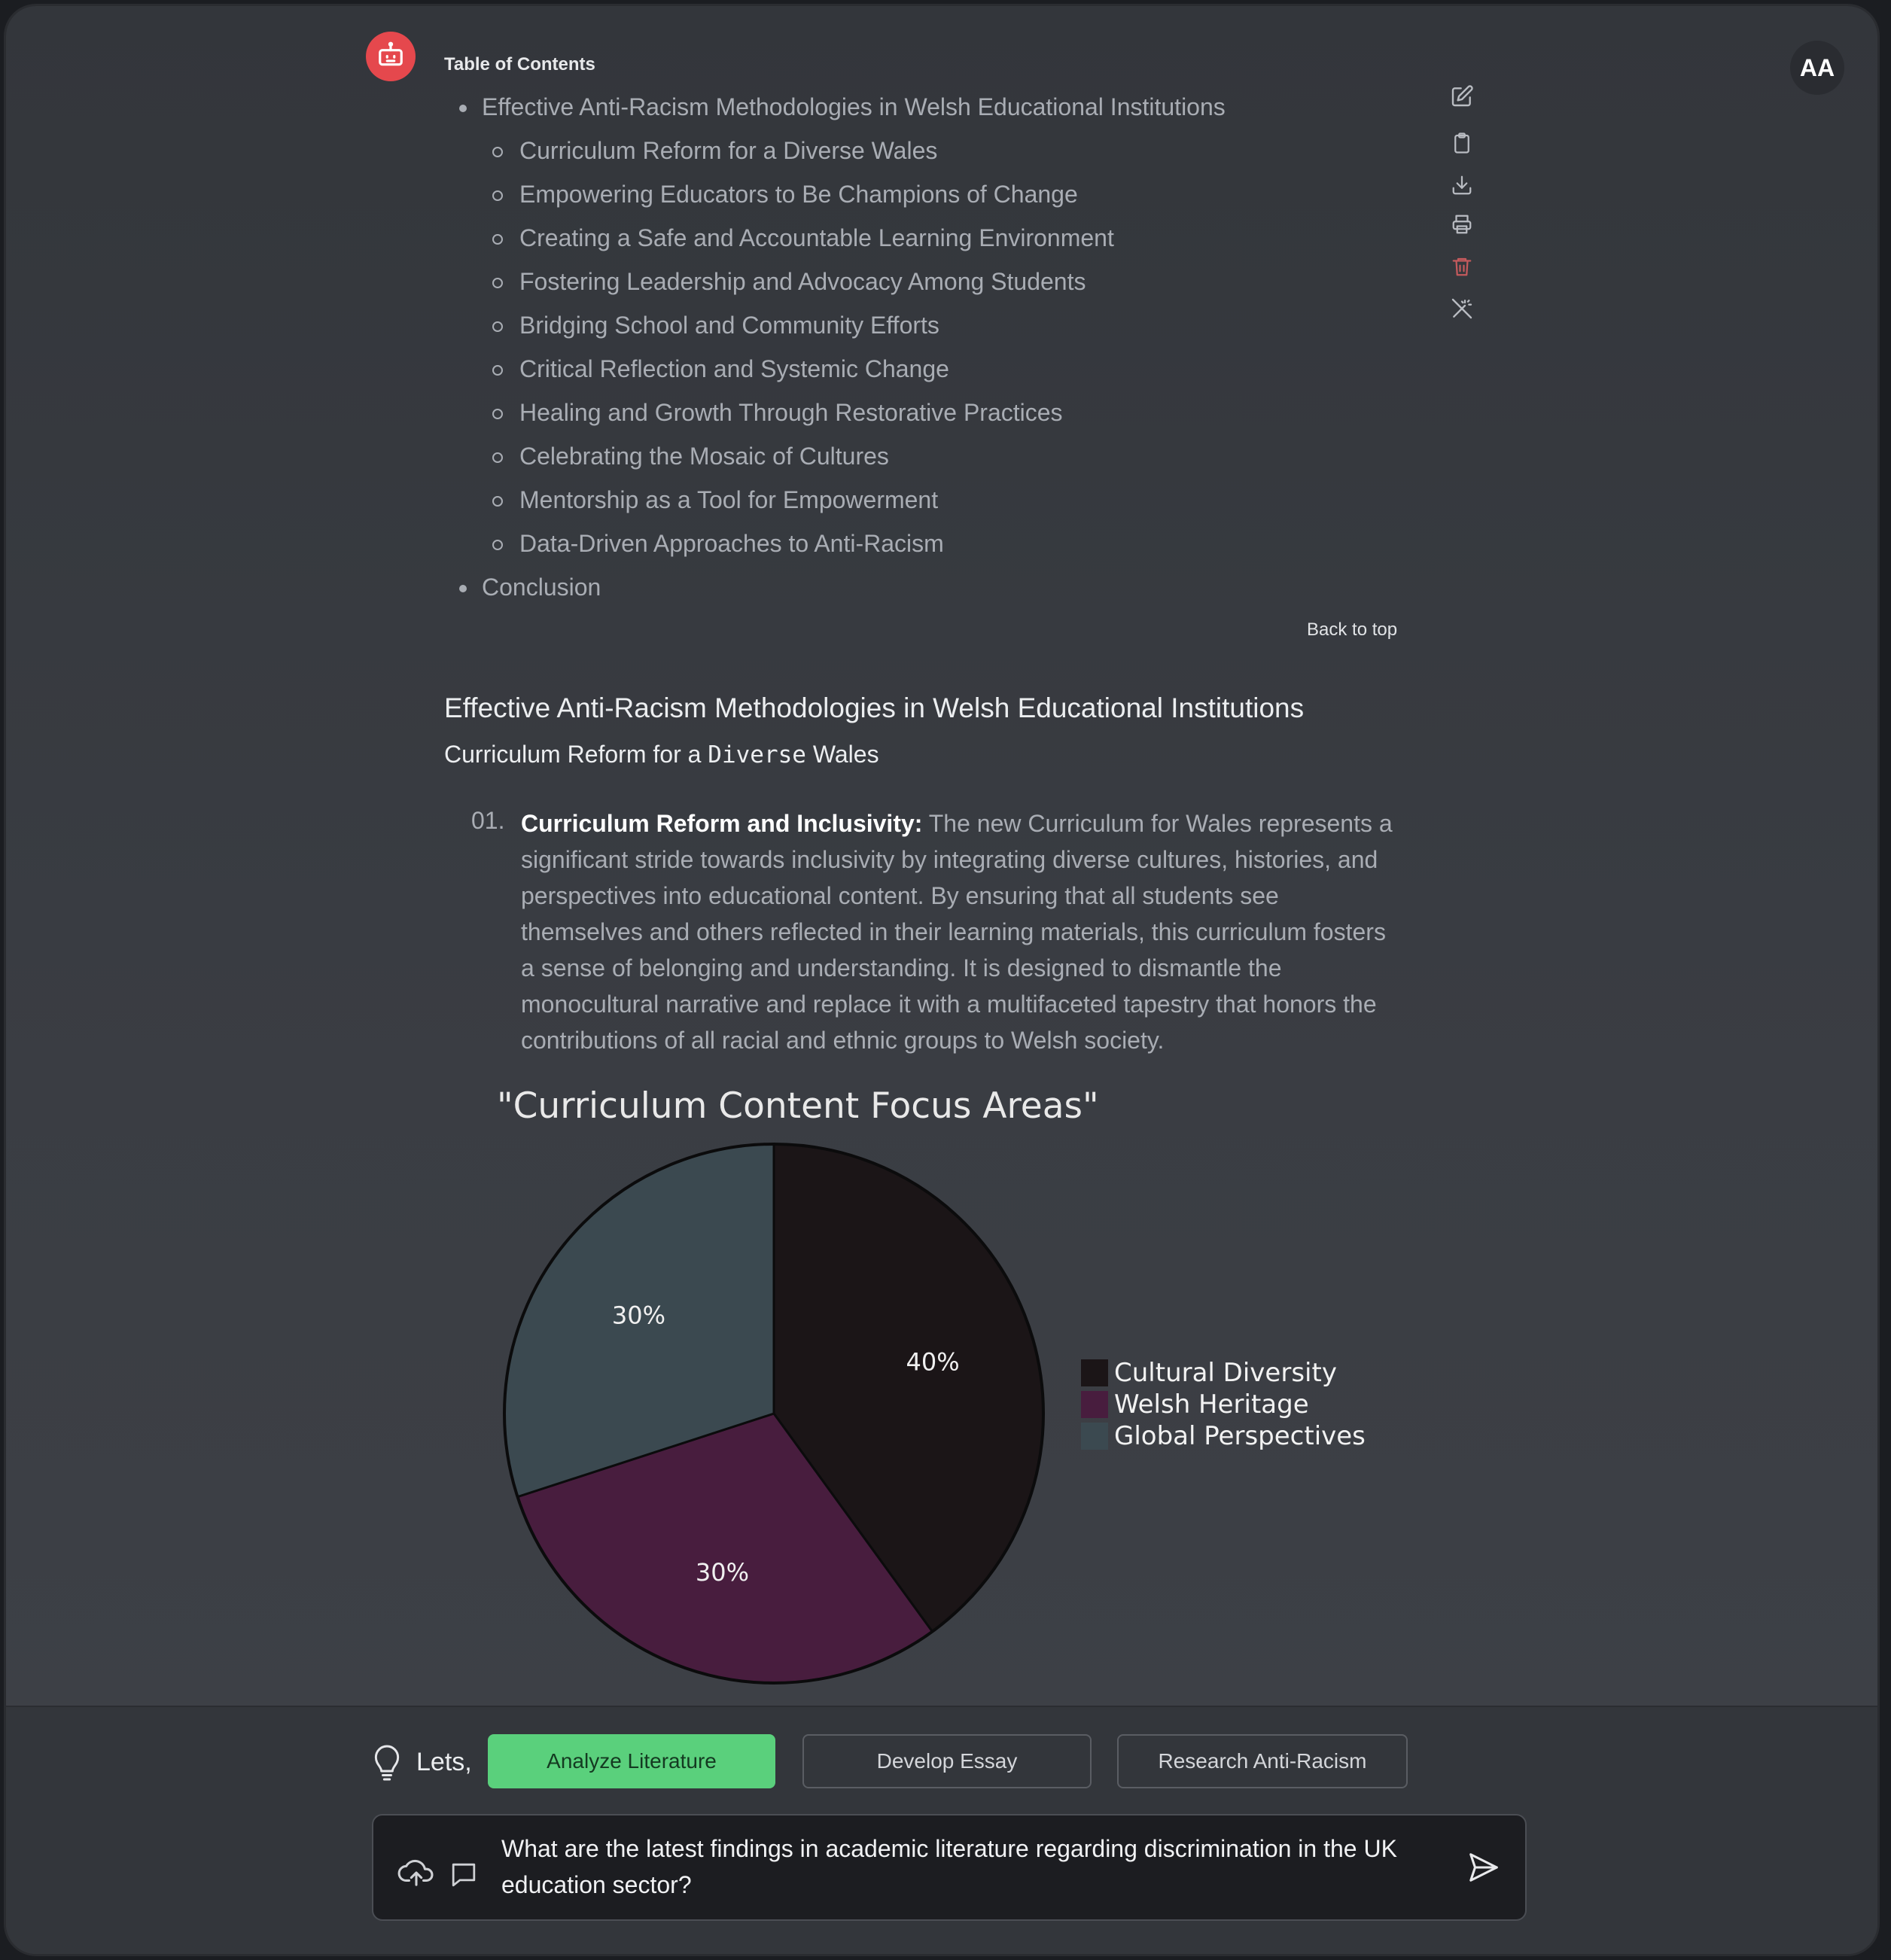 Image resolution: width=1891 pixels, height=1960 pixels. Describe the element at coordinates (444, 1762) in the screenshot. I see `suggestions-prefix: Lets,` at that location.